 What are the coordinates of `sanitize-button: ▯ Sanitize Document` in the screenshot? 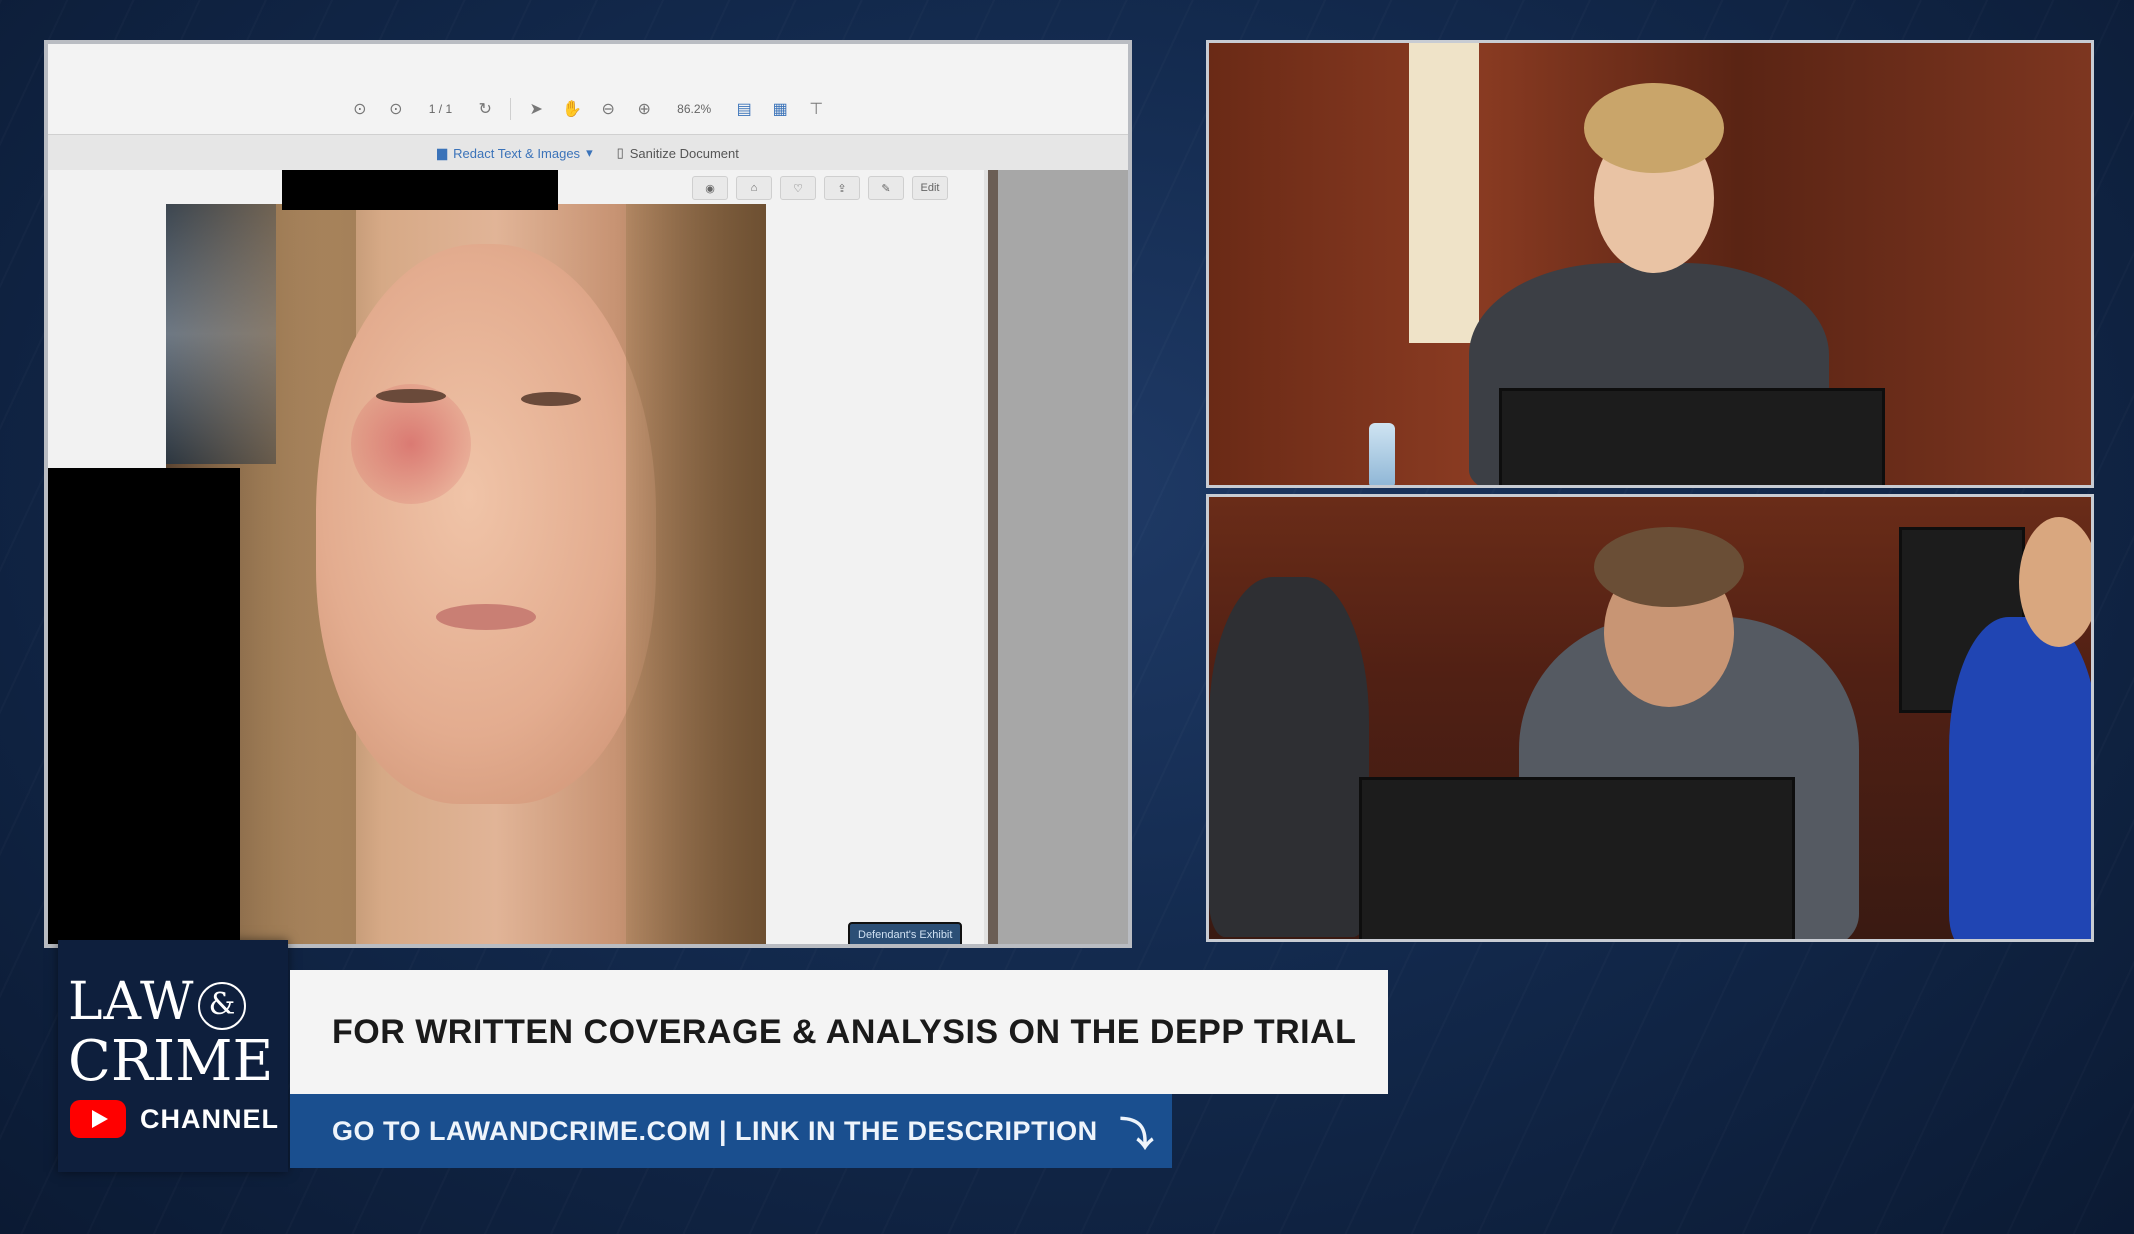 It's located at (678, 153).